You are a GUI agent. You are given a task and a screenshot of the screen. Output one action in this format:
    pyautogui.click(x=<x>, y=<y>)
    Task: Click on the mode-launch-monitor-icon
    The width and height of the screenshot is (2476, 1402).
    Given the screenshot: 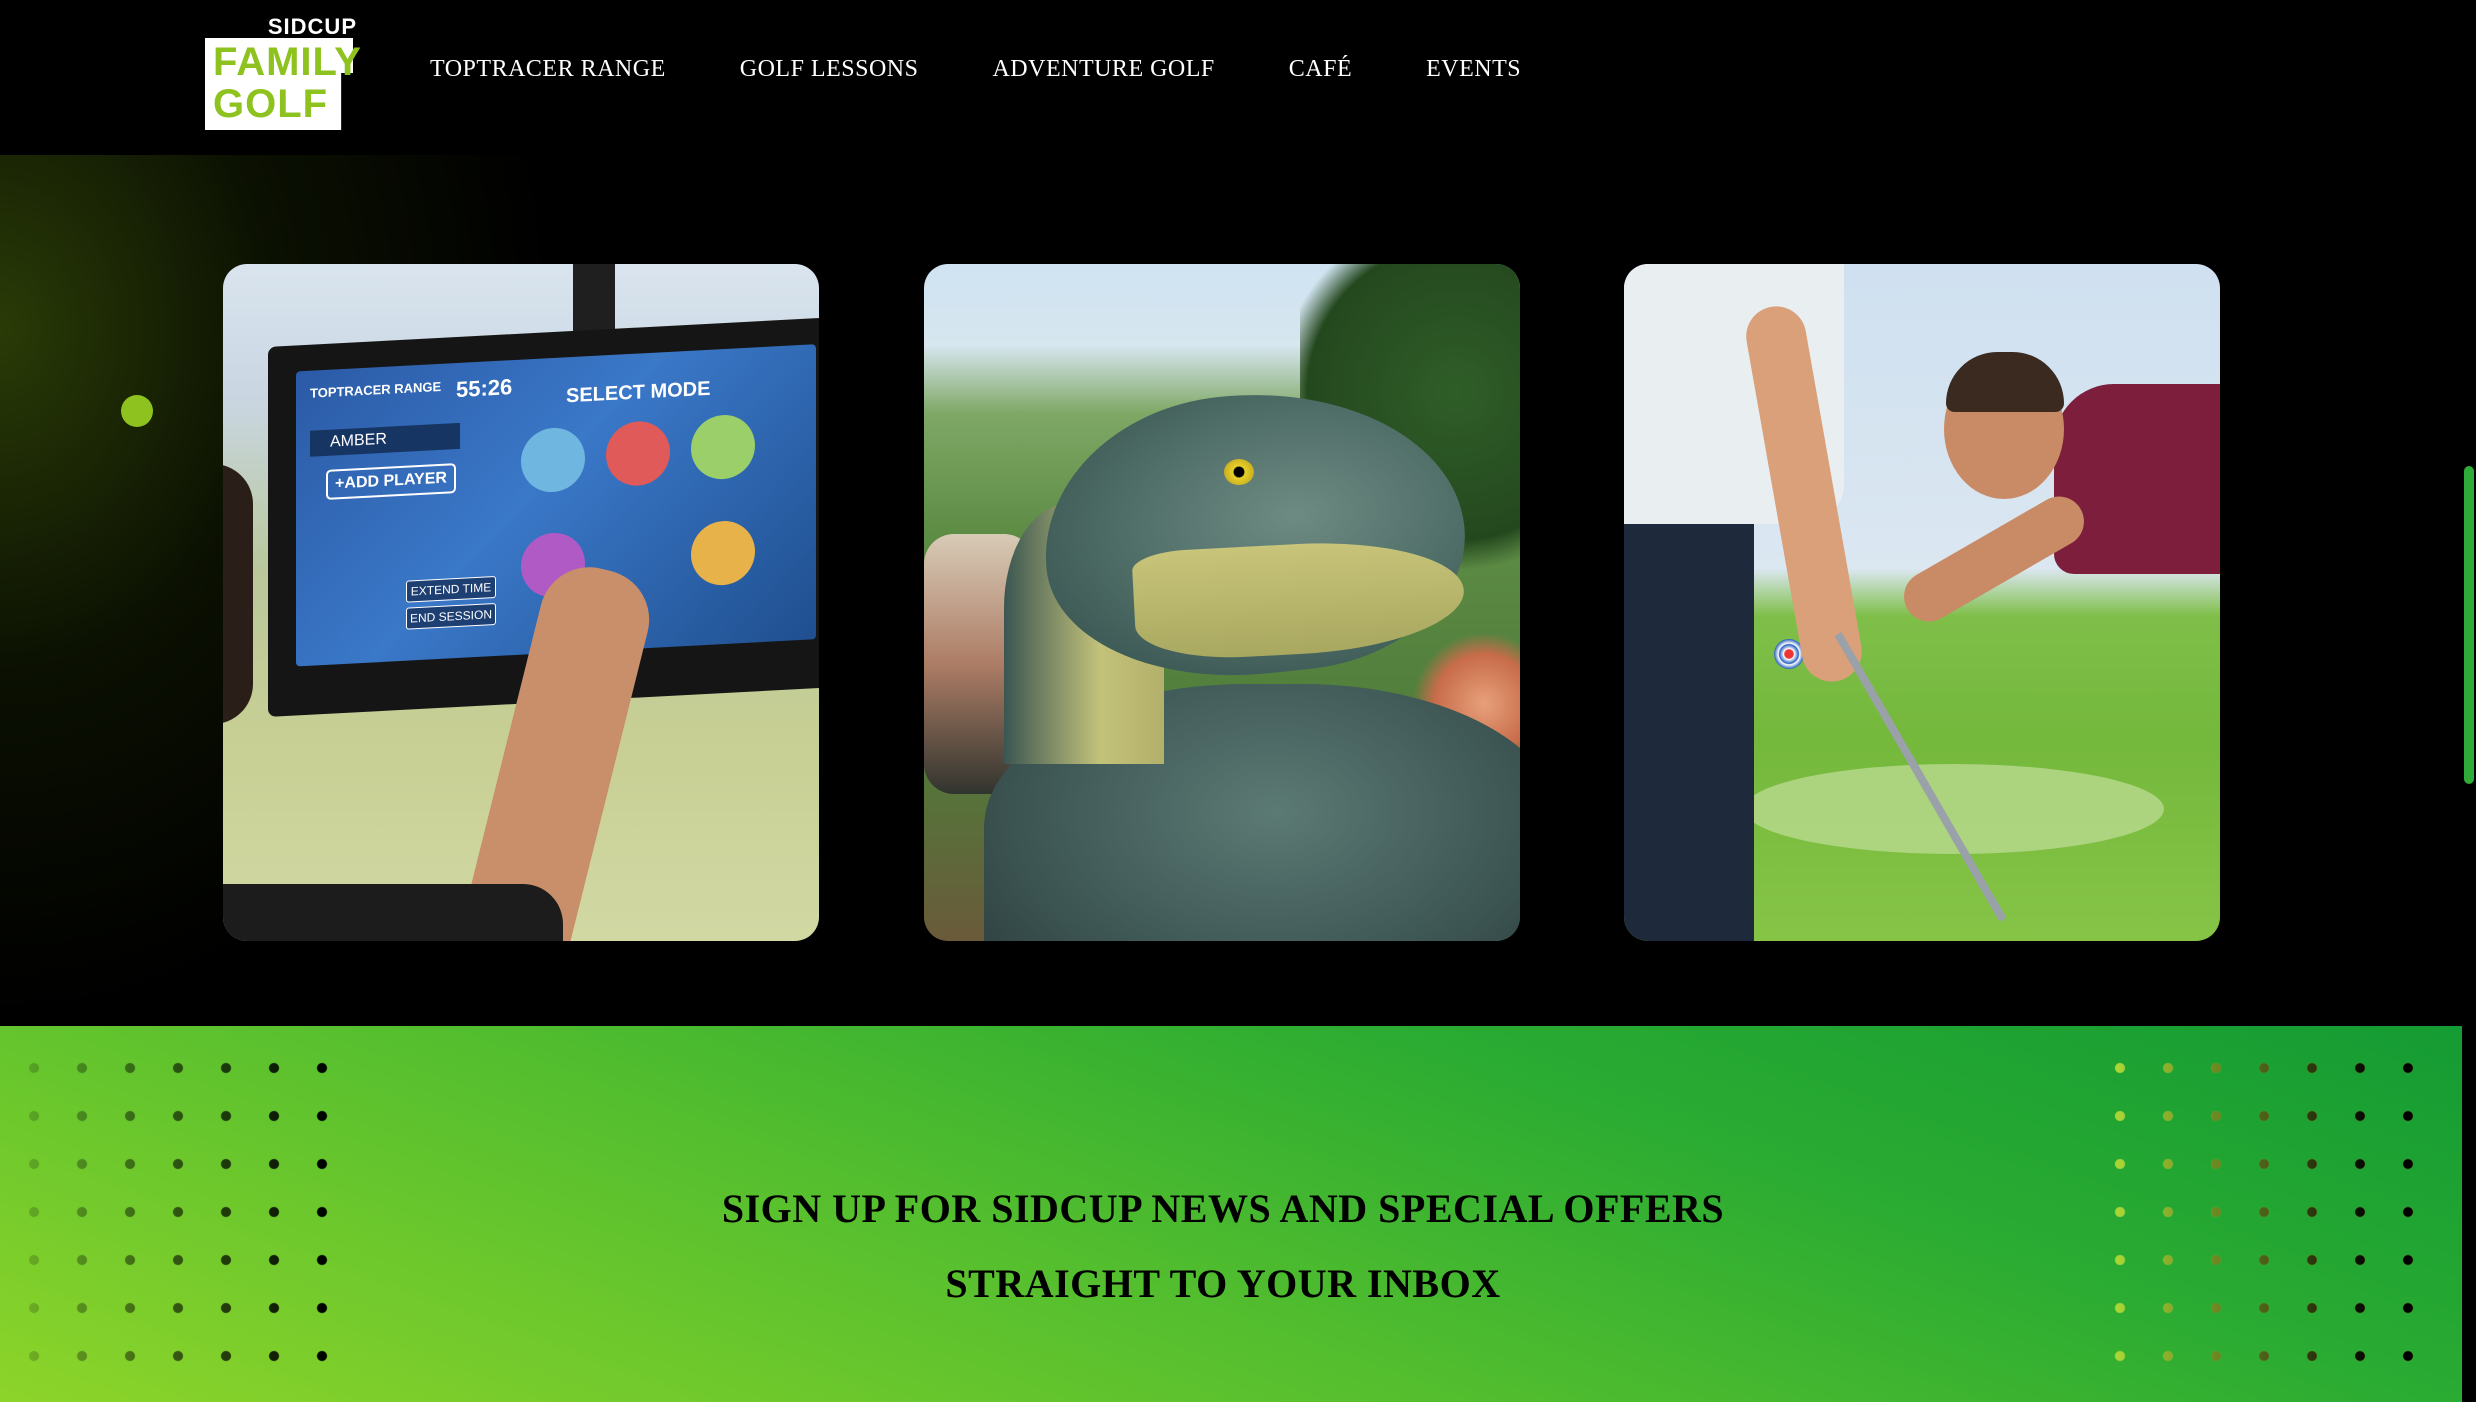 What is the action you would take?
    pyautogui.click(x=553, y=460)
    